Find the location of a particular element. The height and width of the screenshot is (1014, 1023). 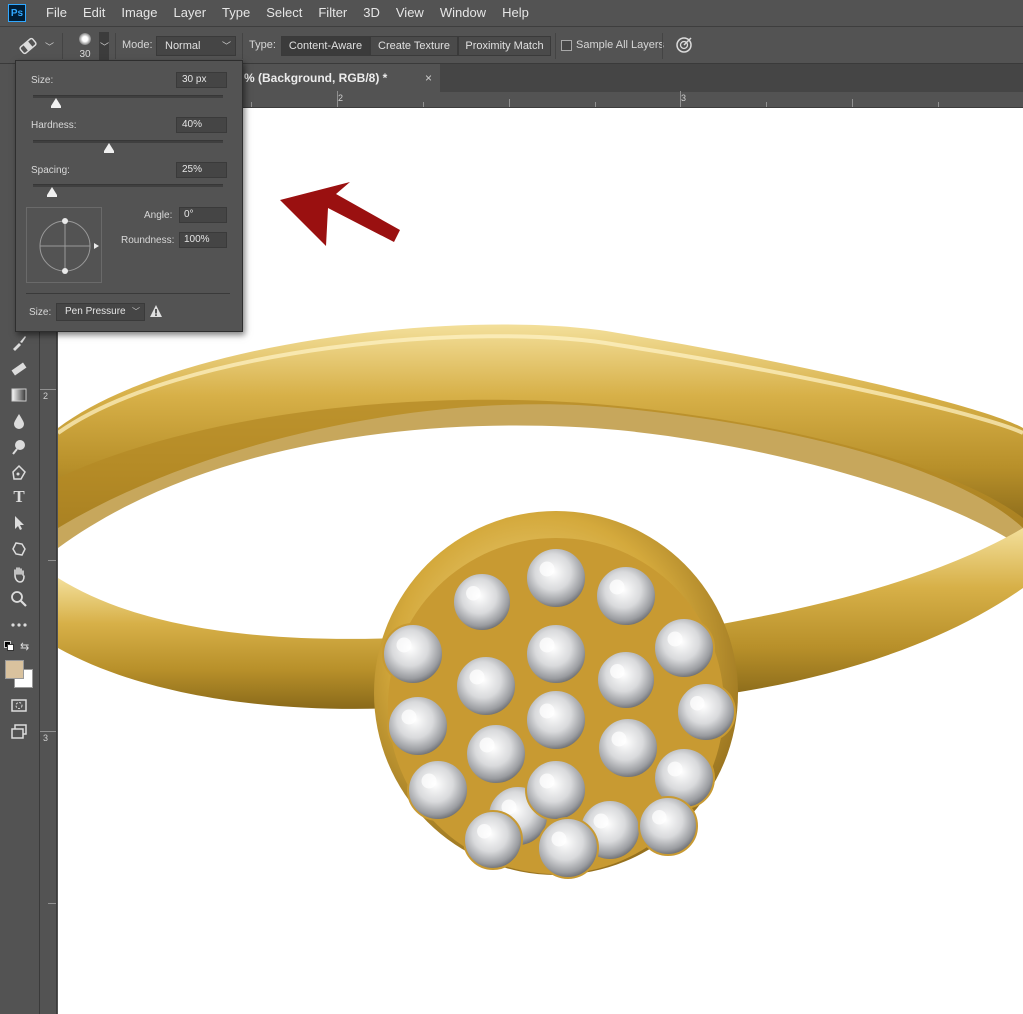

red-arrow-annotation is located at coordinates (340, 214).